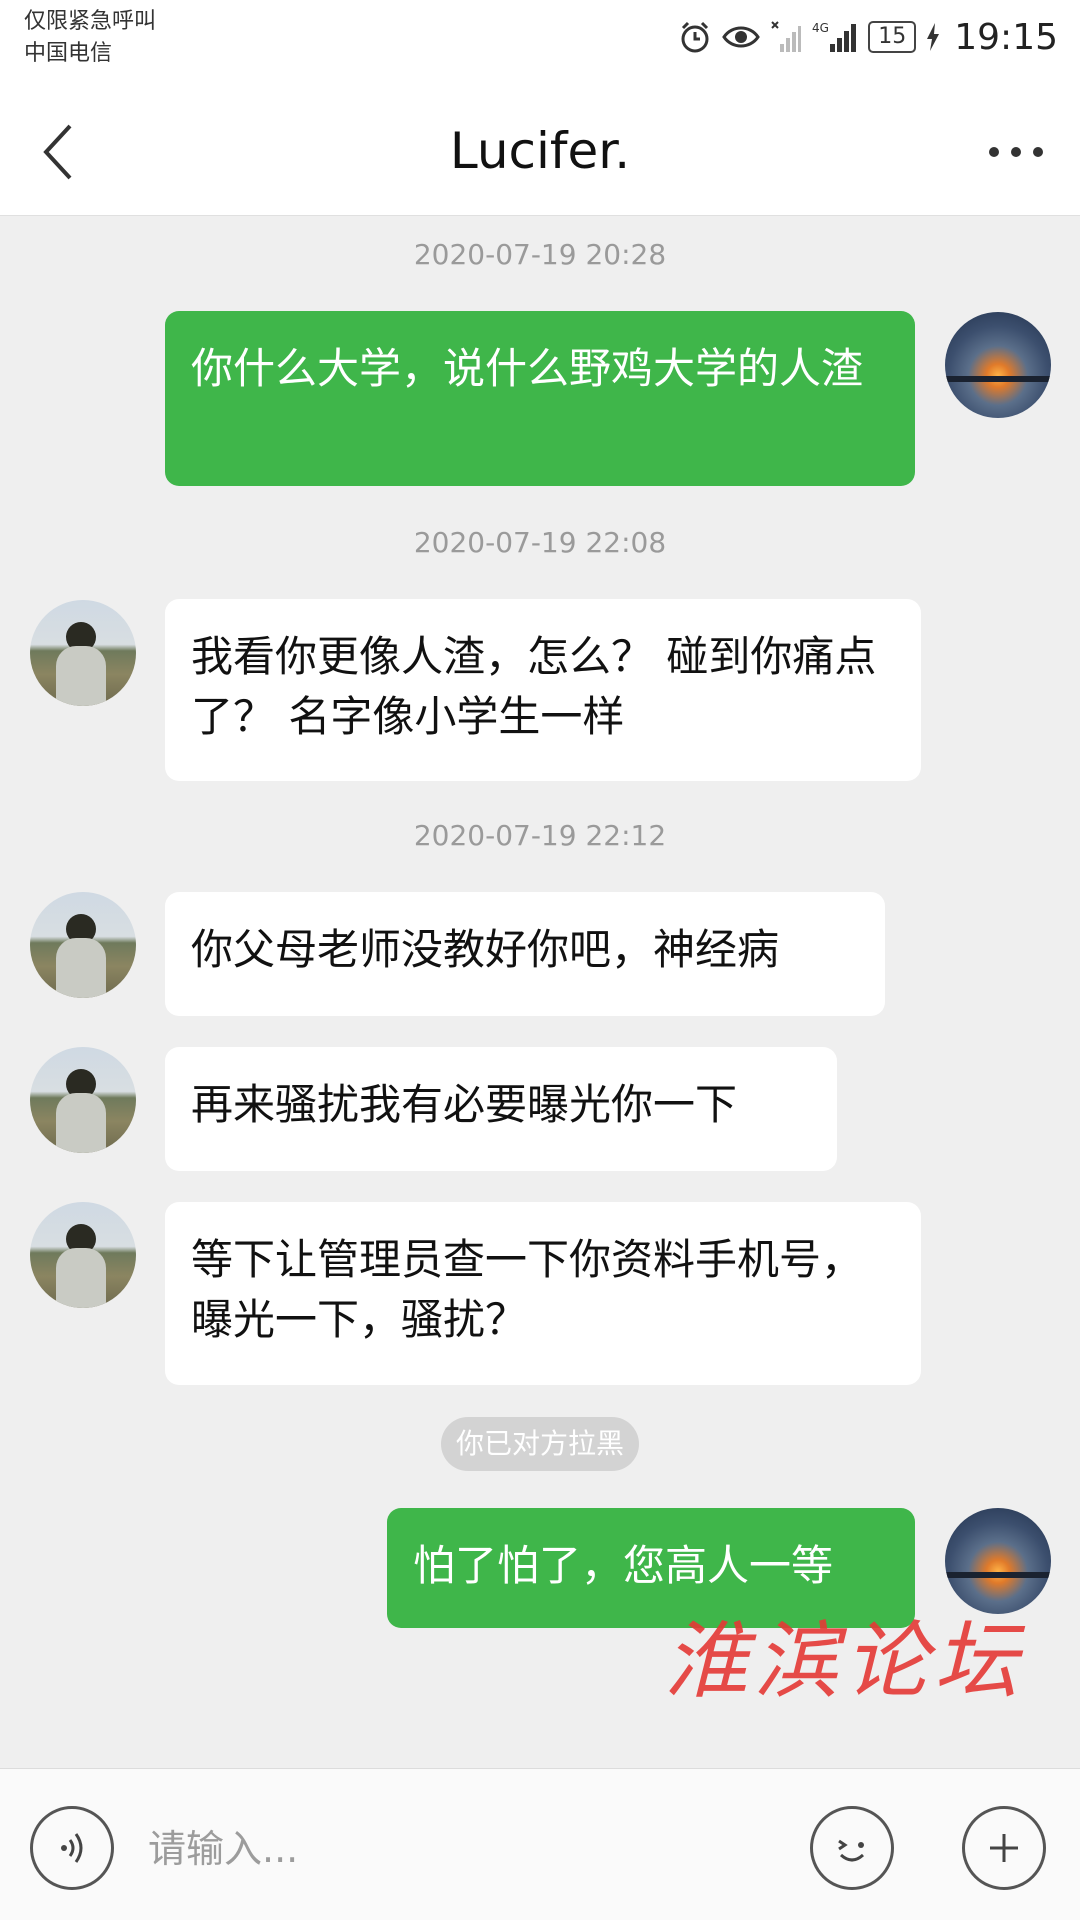 The height and width of the screenshot is (1920, 1080). I want to click on add-button, so click(1004, 1848).